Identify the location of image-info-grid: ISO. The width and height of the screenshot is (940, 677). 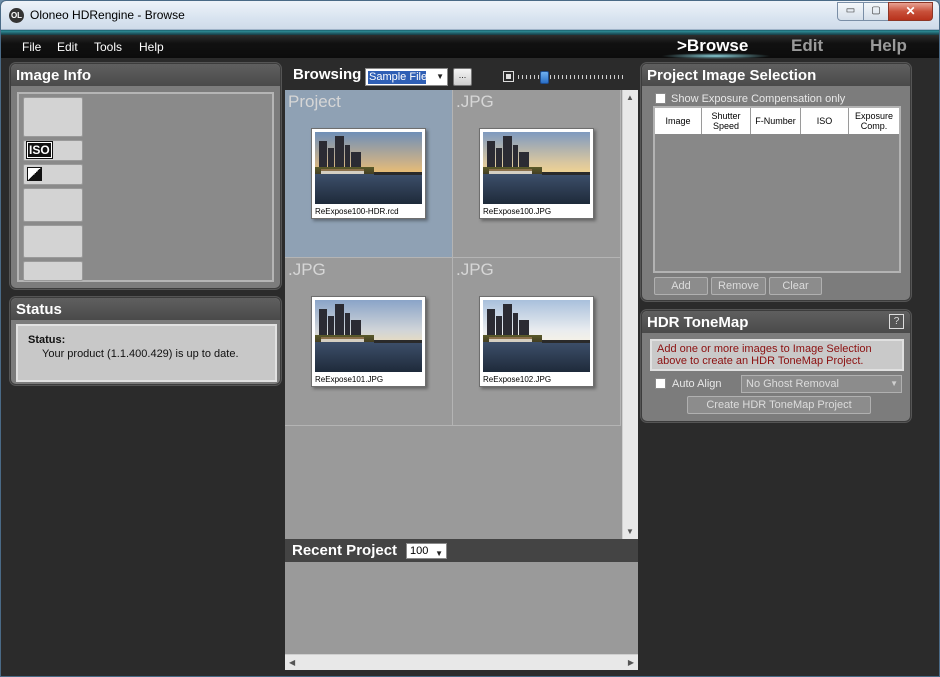
(145, 187).